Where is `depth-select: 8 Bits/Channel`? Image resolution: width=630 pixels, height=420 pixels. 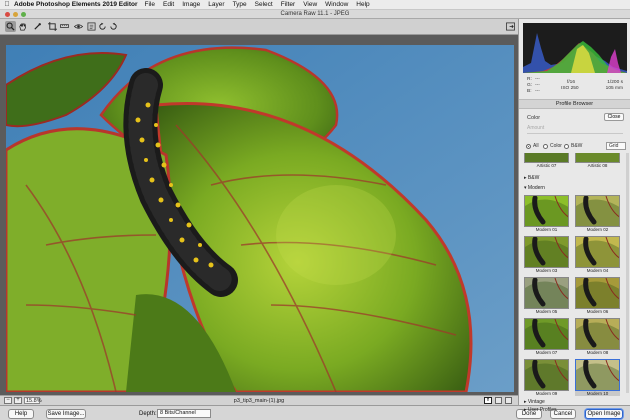
depth-select: 8 Bits/Channel is located at coordinates (184, 413).